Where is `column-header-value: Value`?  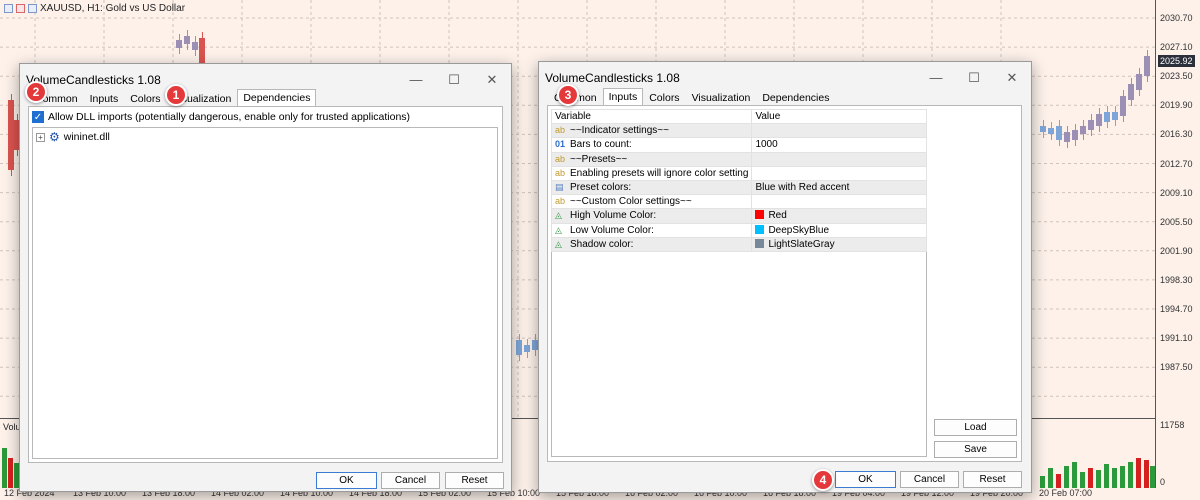
column-header-value: Value is located at coordinates (839, 116).